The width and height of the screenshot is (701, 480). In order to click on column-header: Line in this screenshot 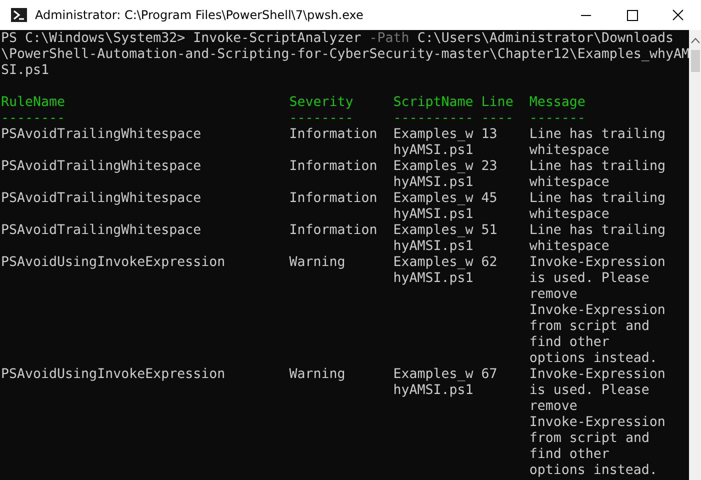, I will do `click(497, 103)`.